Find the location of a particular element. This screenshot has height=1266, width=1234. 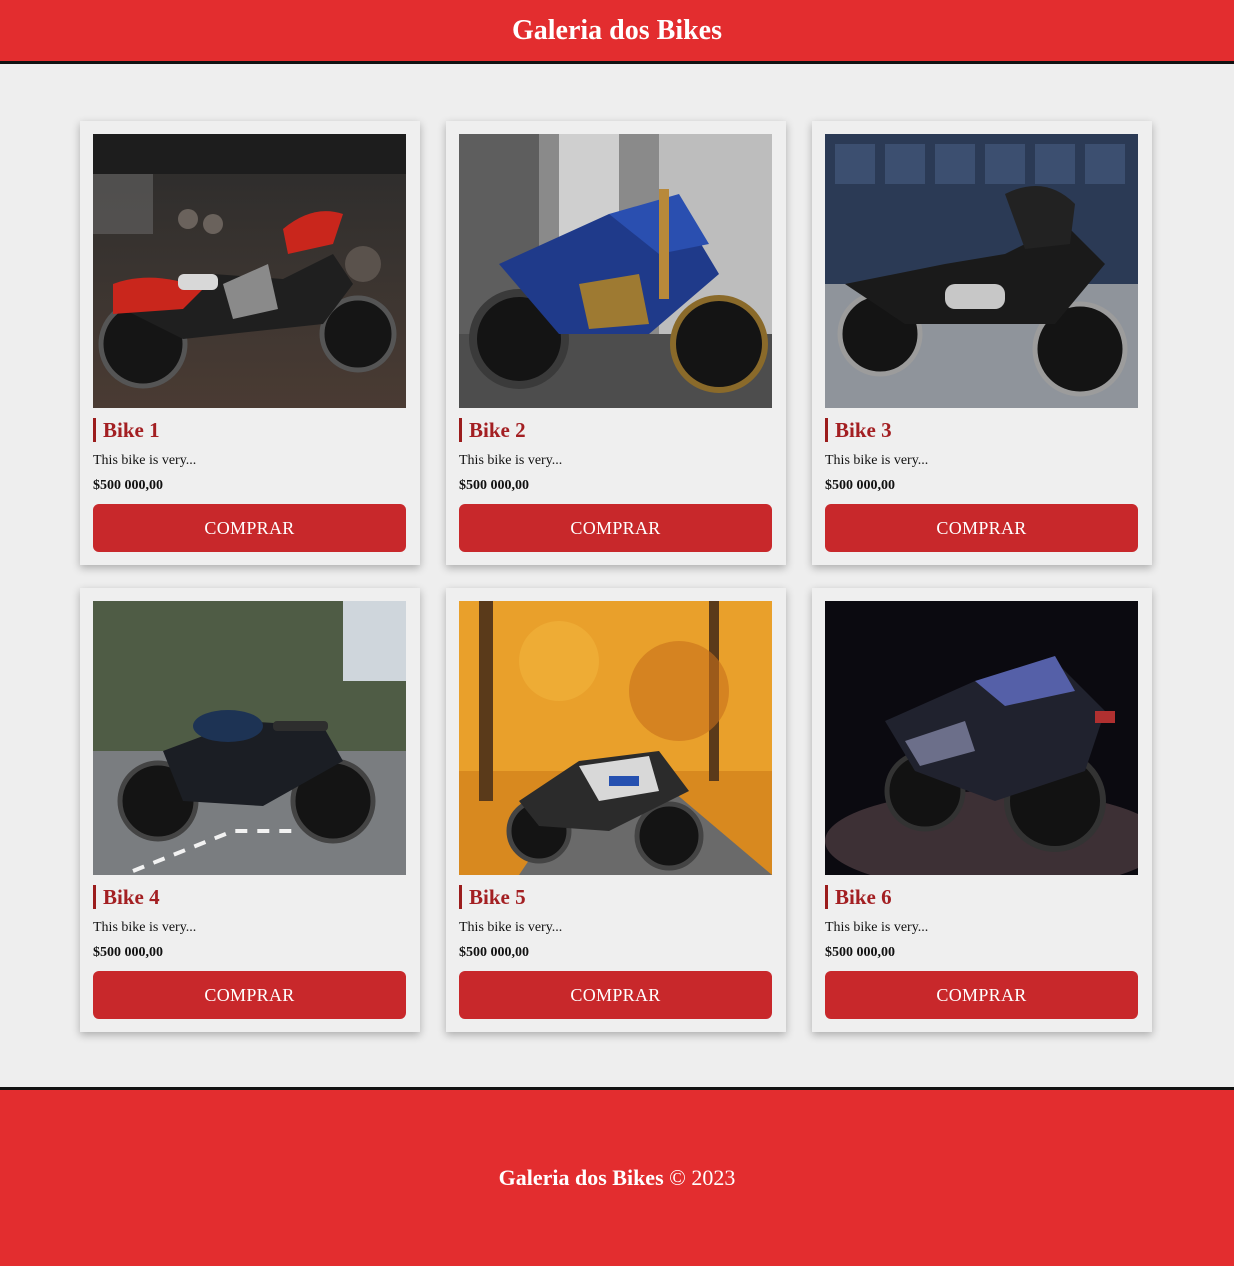

footer-text: Galeria dos Bikes © 2023 is located at coordinates (617, 1178).